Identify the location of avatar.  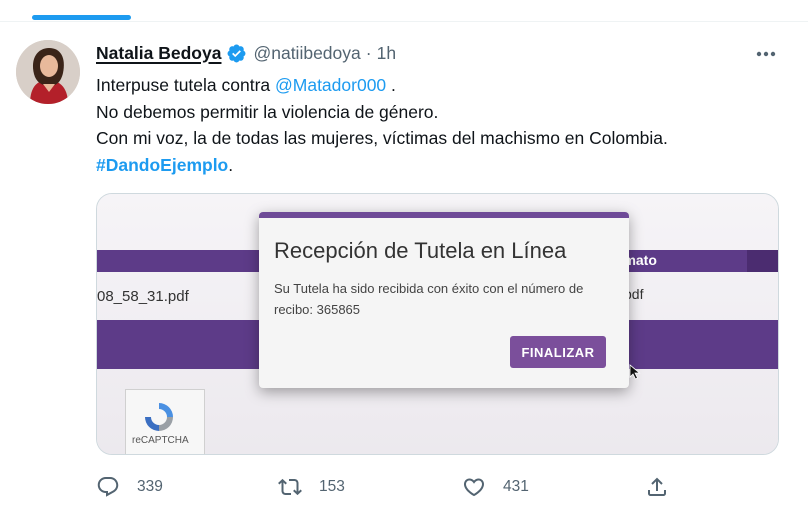
(48, 72).